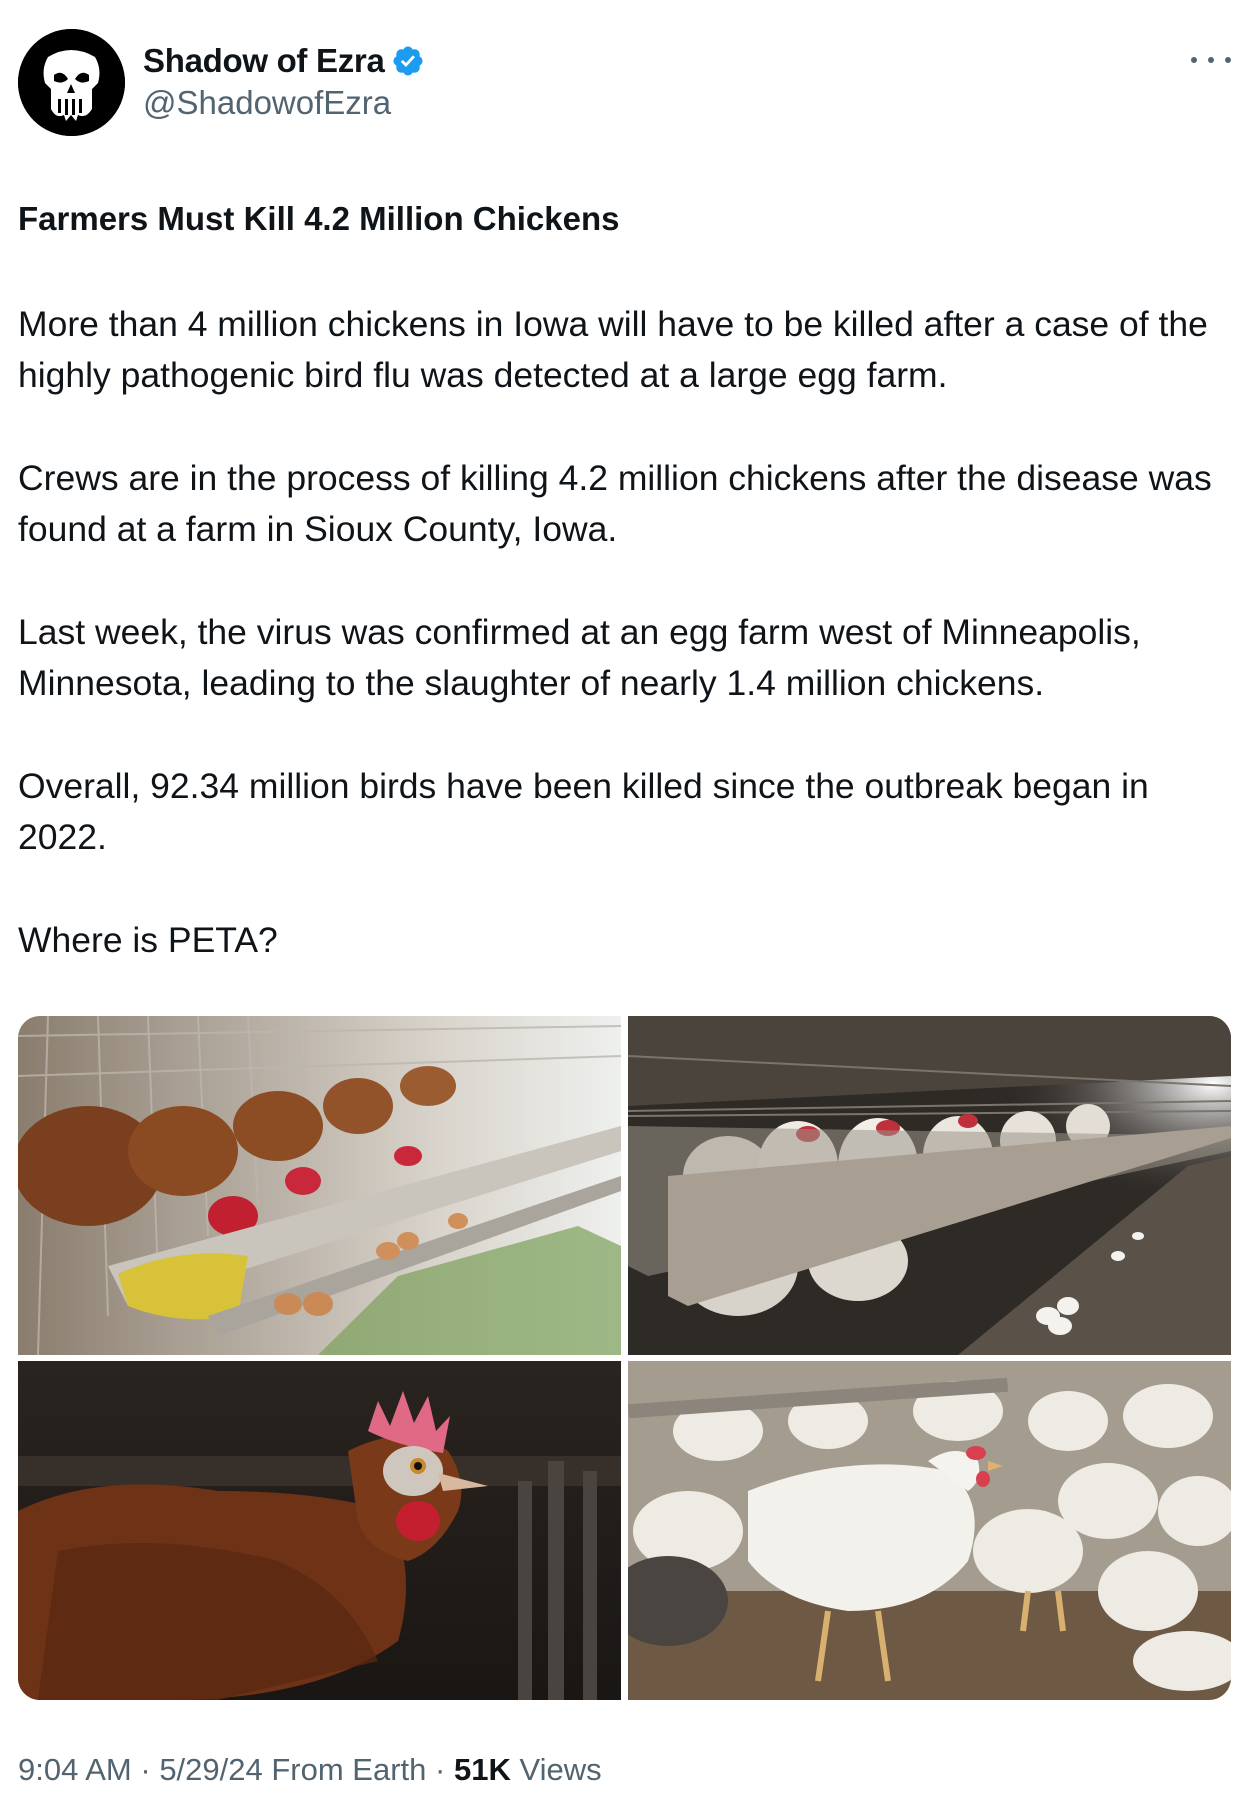 This screenshot has height=1801, width=1249. Describe the element at coordinates (929, 1185) in the screenshot. I see `white-hens-in-cage-rows-photo` at that location.